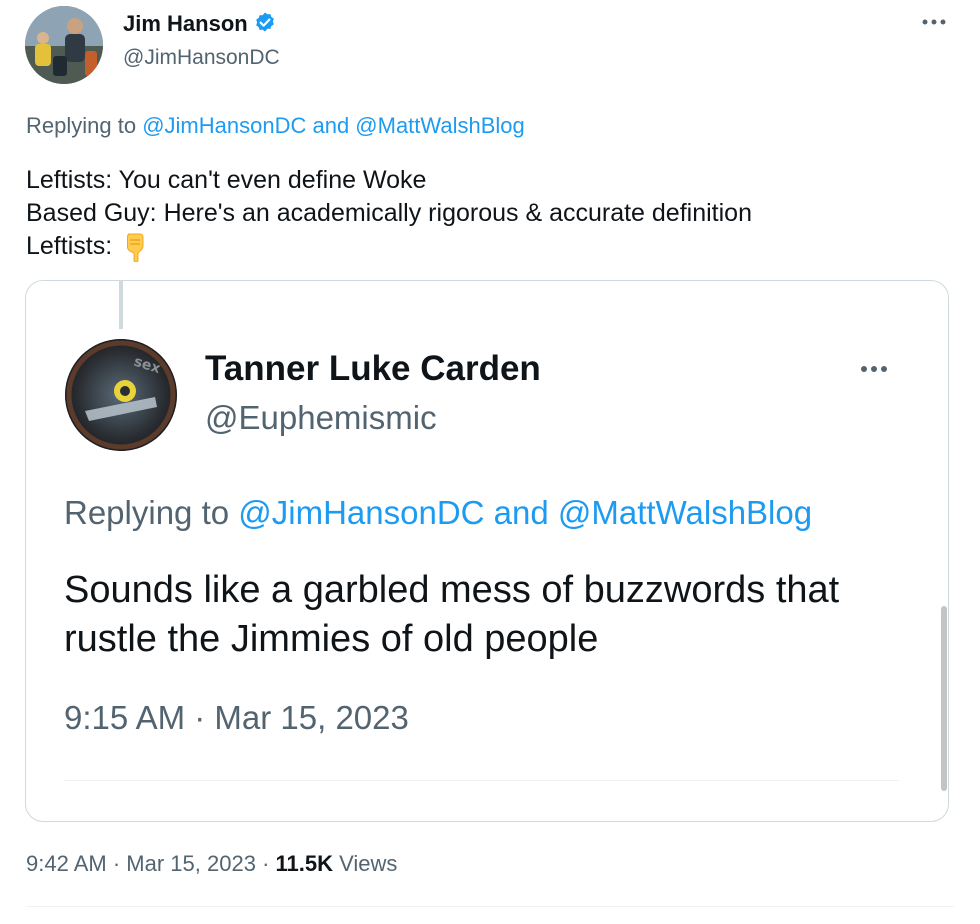 Image resolution: width=980 pixels, height=924 pixels. I want to click on author-avatar, so click(64, 45).